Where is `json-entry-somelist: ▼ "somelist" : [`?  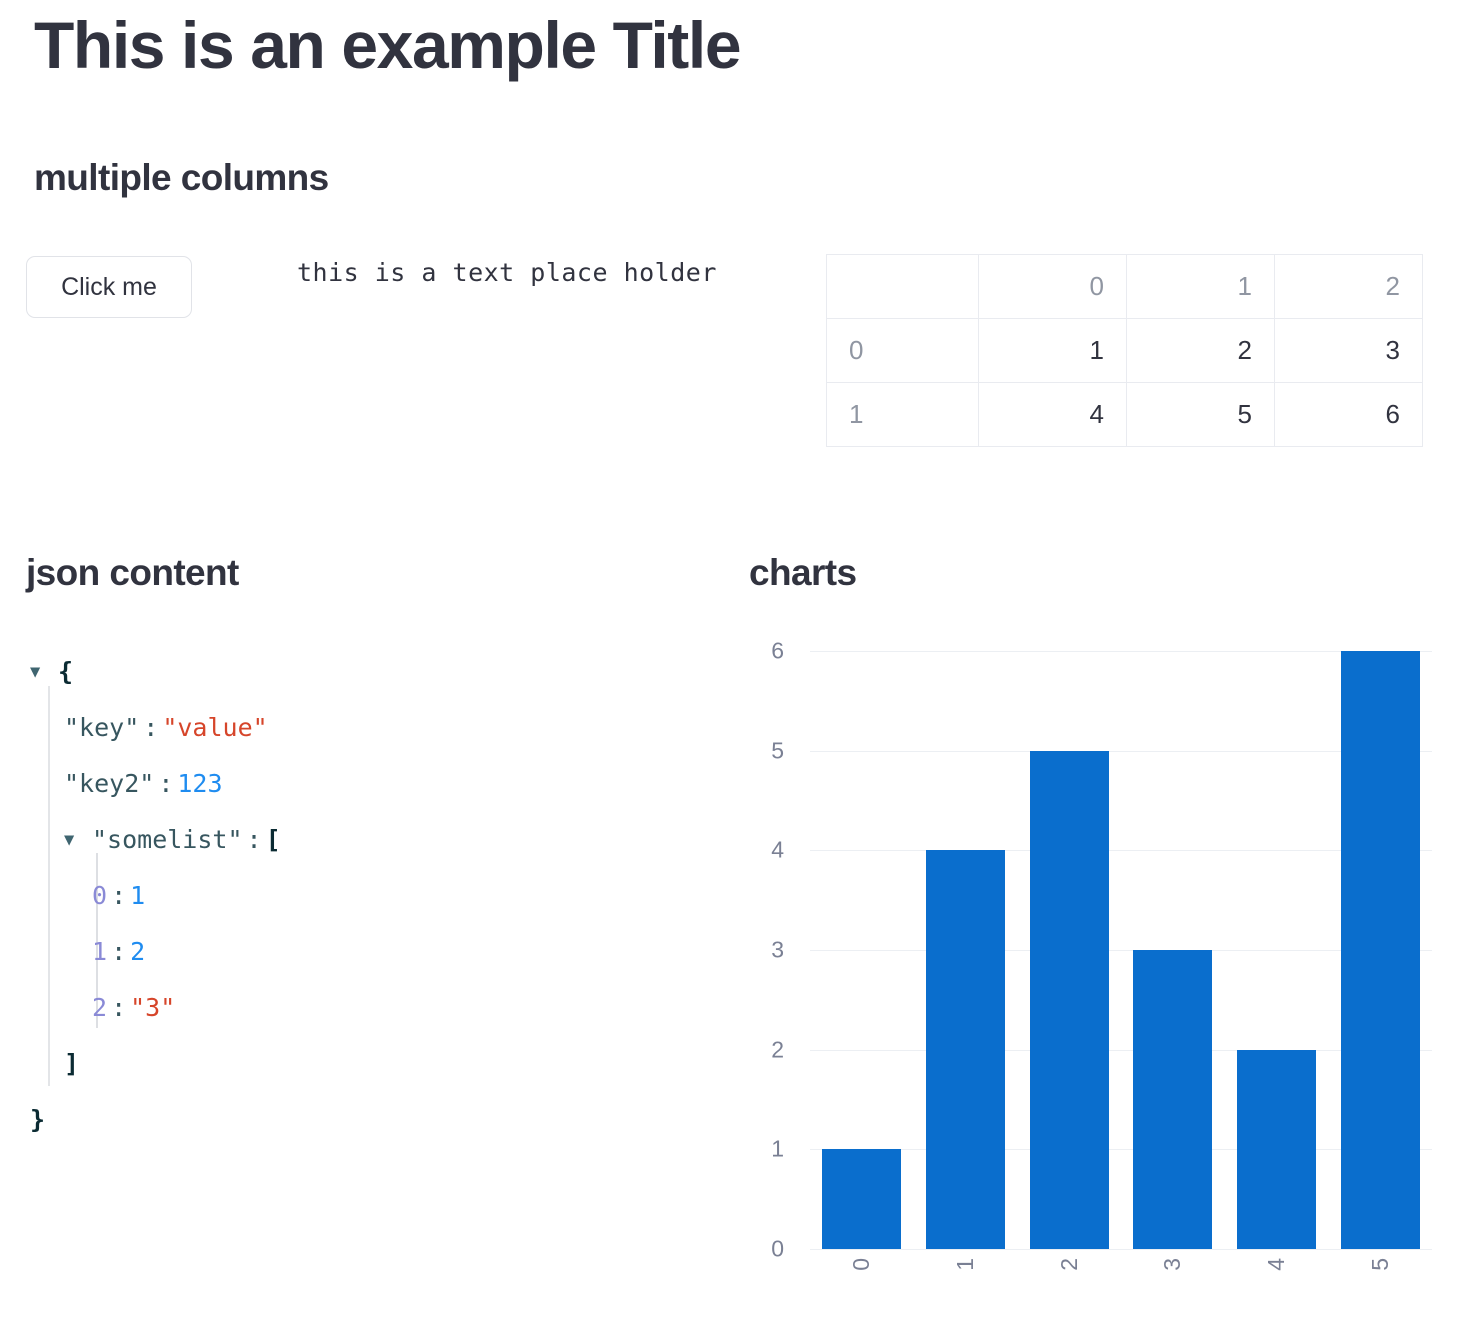 json-entry-somelist: ▼ "somelist" : [ is located at coordinates (155, 840).